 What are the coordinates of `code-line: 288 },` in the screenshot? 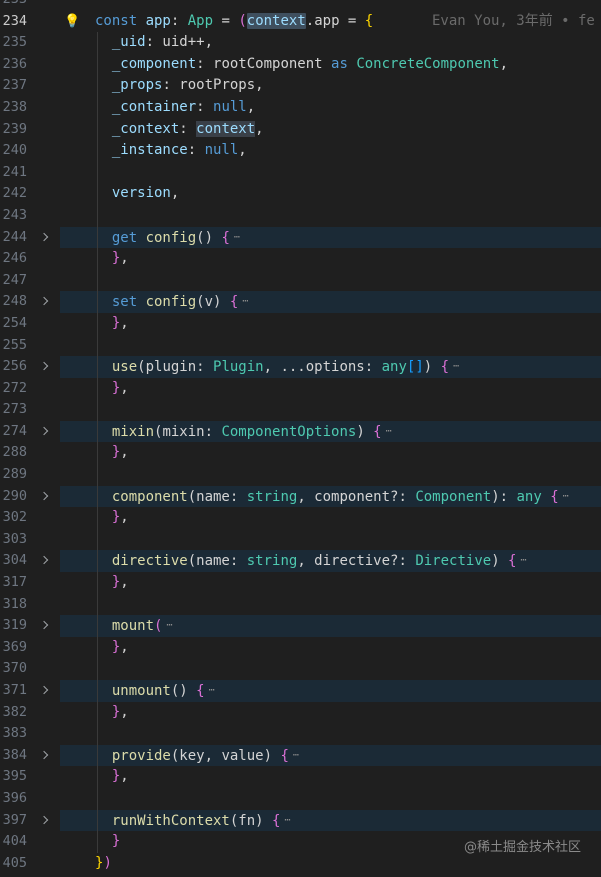 It's located at (300, 453).